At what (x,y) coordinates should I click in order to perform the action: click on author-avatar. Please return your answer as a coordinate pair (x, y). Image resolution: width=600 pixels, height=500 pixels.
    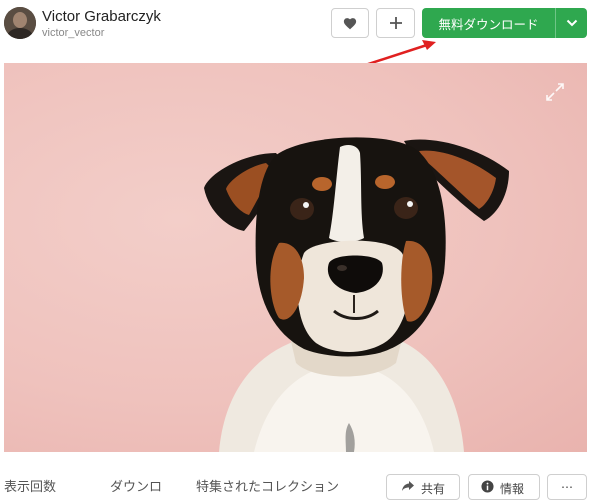
    Looking at the image, I should click on (20, 23).